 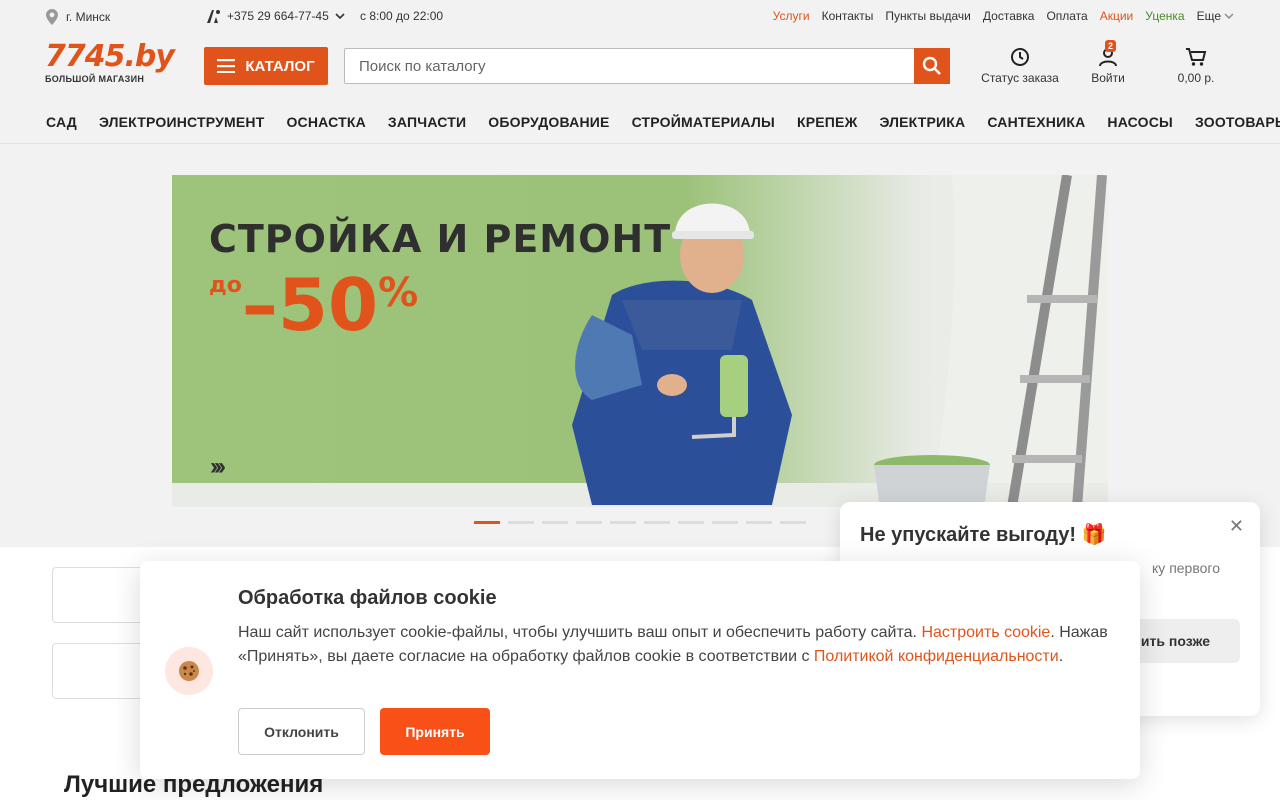 What do you see at coordinates (1066, 16) in the screenshot?
I see `top-nav-payment: Оплата` at bounding box center [1066, 16].